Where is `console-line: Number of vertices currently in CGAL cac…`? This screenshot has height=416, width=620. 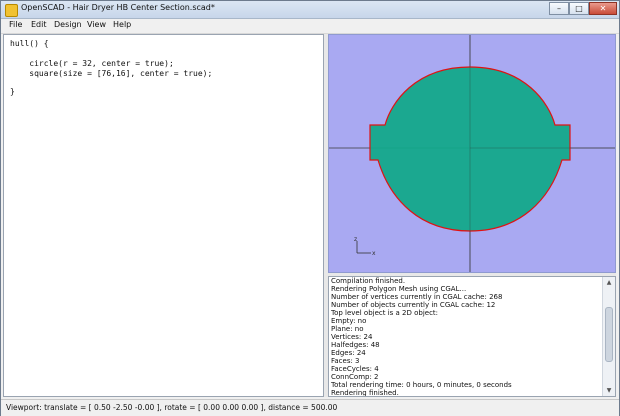 console-line: Number of vertices currently in CGAL cac… is located at coordinates (417, 297).